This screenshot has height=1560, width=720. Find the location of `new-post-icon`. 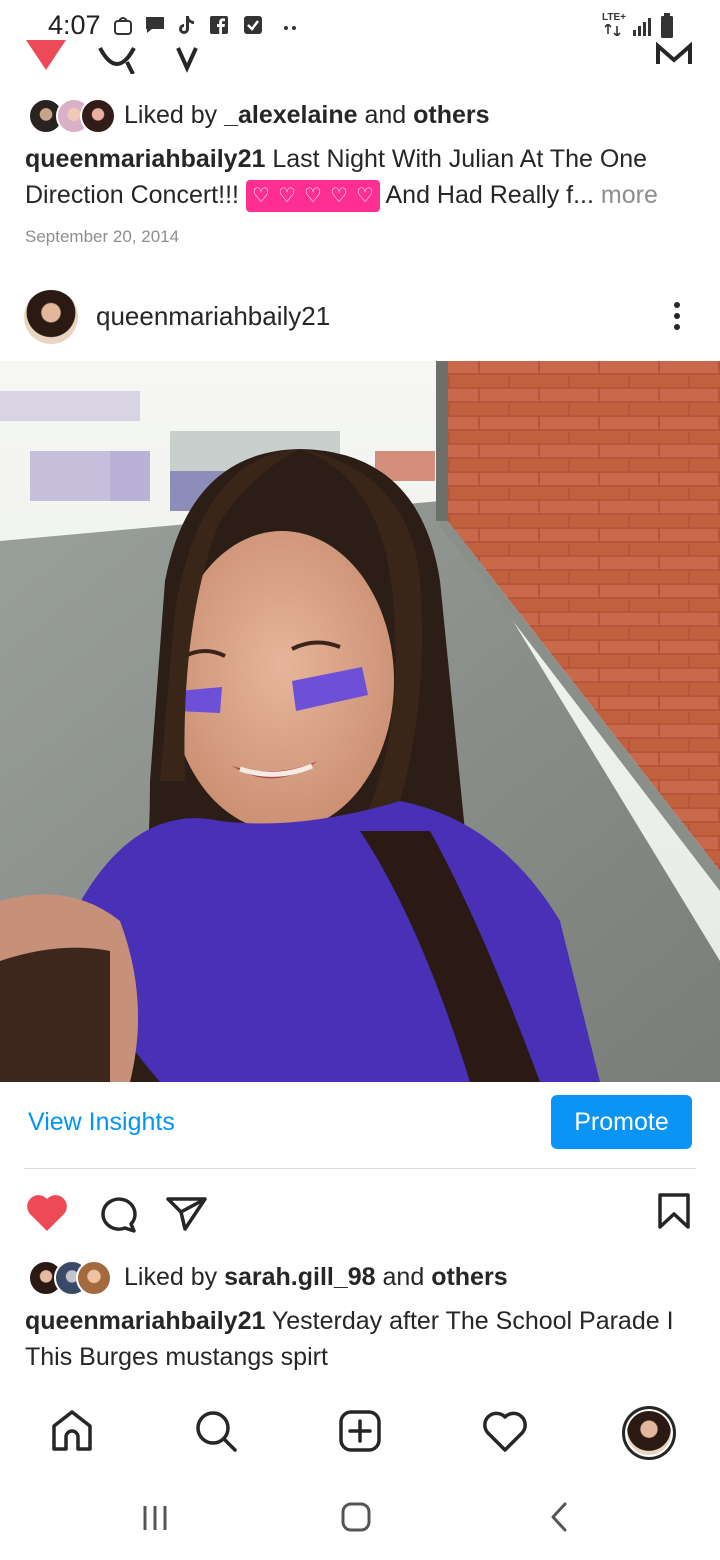

new-post-icon is located at coordinates (360, 1431).